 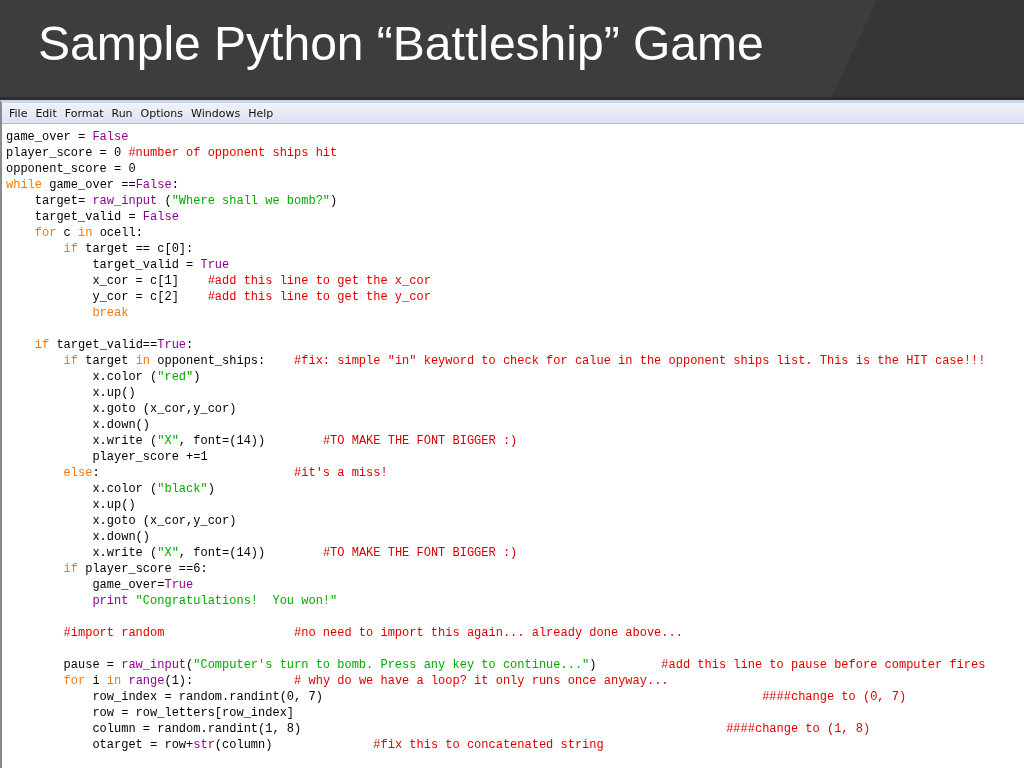 I want to click on code-line: if target_valid==True:, so click(x=114, y=345).